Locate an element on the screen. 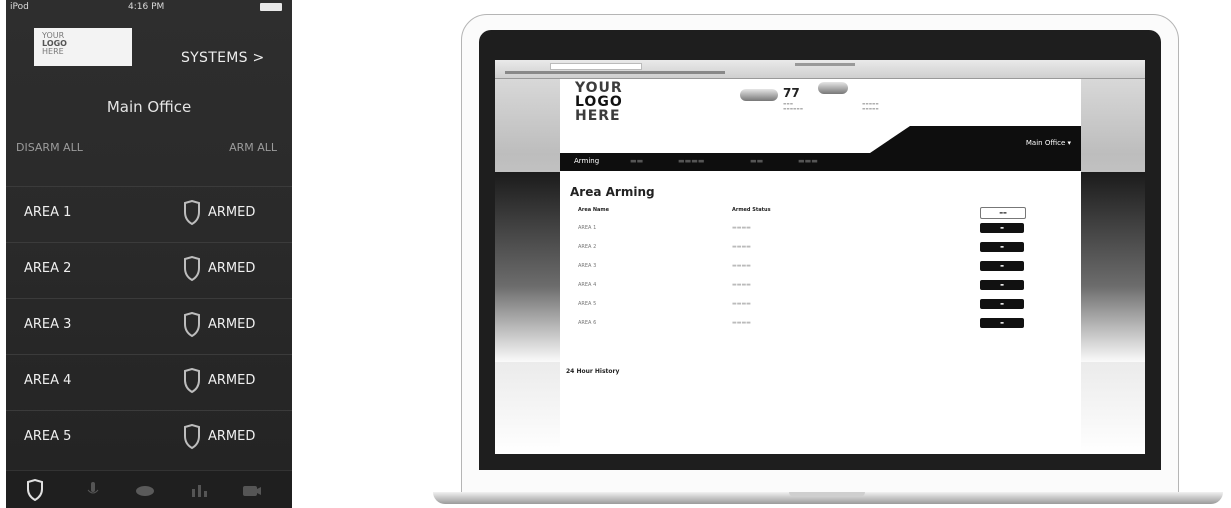  window-title is located at coordinates (825, 64).